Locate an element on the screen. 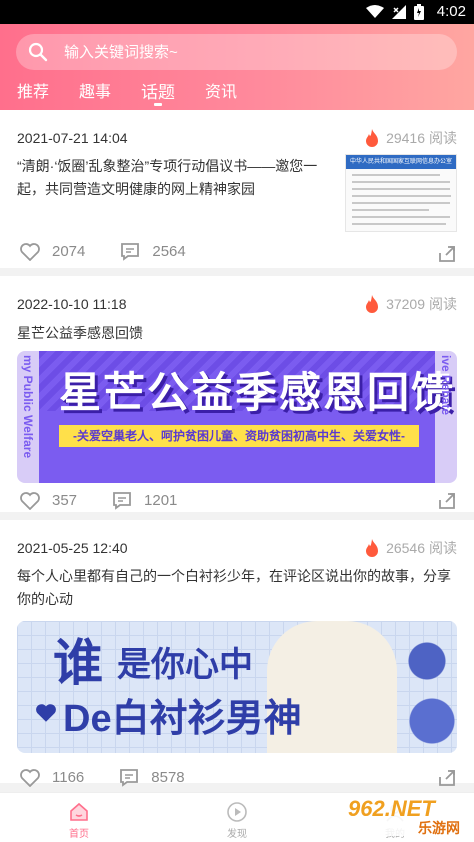 Image resolution: width=474 pixels, height=842 pixels. post-actions: 2074 2564 is located at coordinates (120, 251).